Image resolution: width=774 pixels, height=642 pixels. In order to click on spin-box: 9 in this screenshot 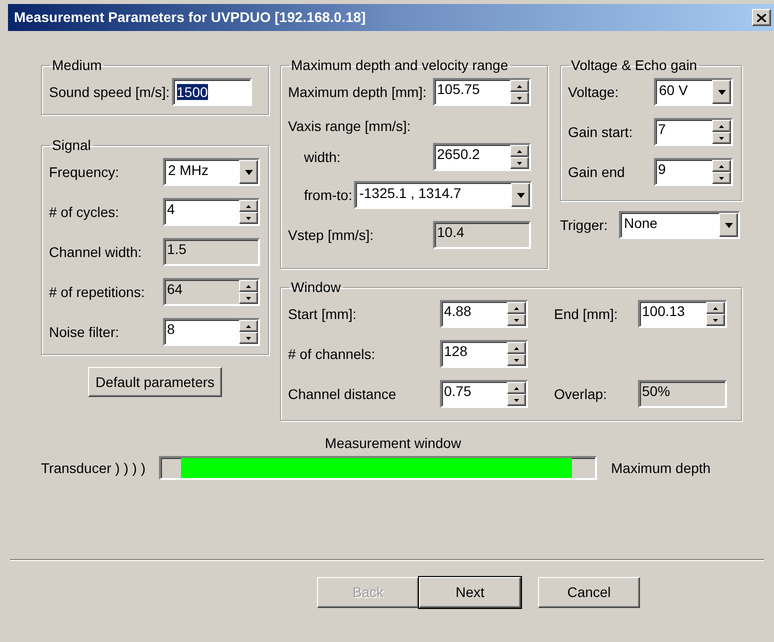, I will do `click(693, 172)`.